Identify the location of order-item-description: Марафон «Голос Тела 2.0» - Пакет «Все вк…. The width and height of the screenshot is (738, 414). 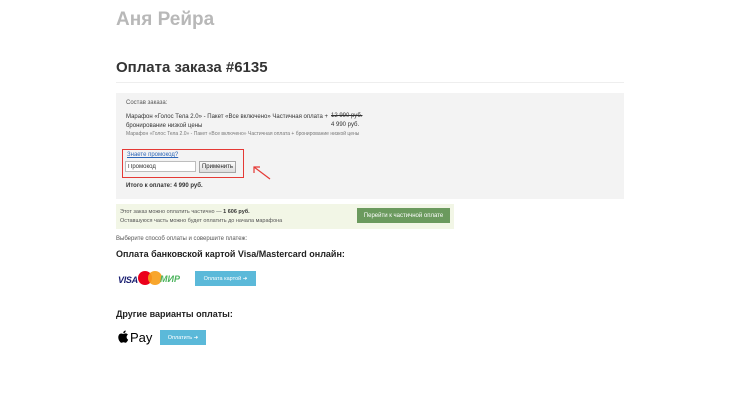
(243, 134).